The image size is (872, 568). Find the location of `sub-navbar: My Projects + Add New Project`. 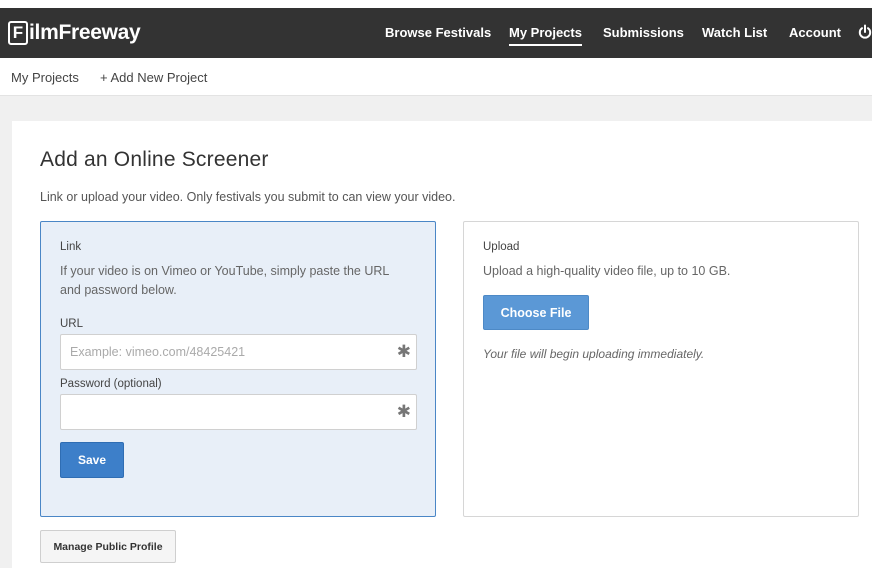

sub-navbar: My Projects + Add New Project is located at coordinates (436, 77).